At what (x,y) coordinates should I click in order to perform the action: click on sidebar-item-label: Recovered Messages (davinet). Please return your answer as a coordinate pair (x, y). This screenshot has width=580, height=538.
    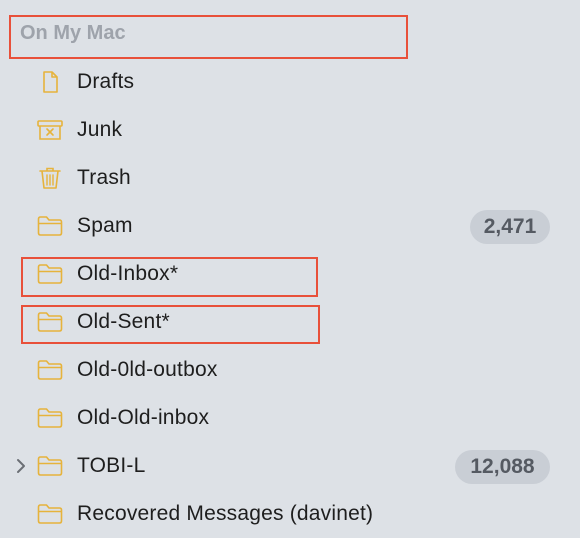
    Looking at the image, I should click on (225, 513).